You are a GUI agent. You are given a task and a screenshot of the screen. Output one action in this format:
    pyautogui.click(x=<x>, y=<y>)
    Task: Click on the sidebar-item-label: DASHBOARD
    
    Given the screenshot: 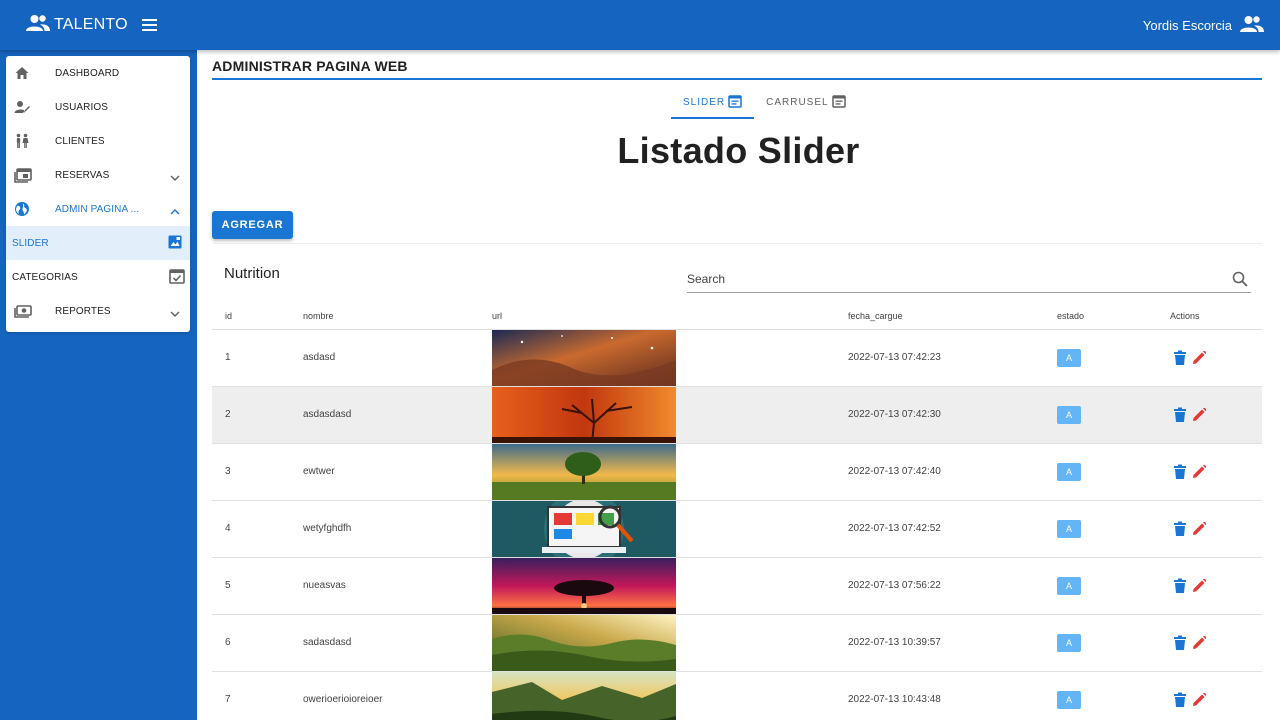 What is the action you would take?
    pyautogui.click(x=87, y=73)
    